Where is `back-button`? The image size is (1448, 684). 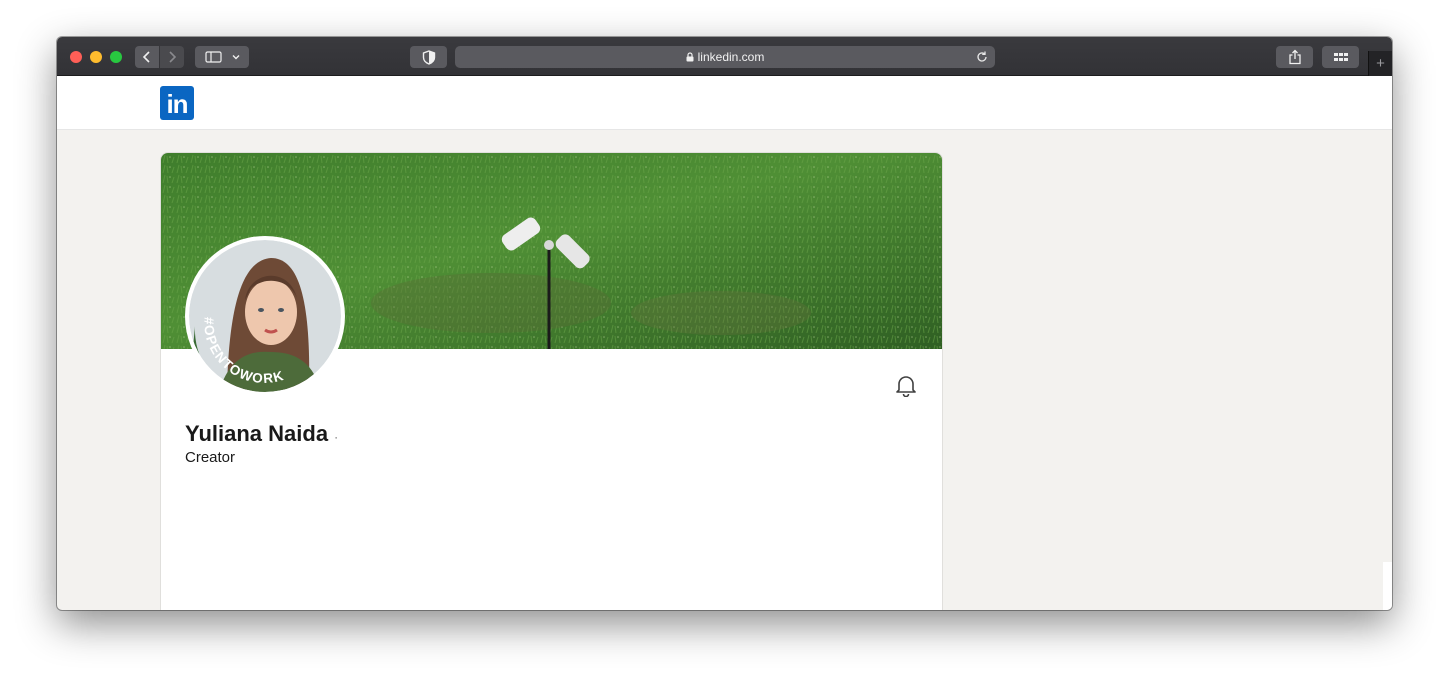 back-button is located at coordinates (147, 57).